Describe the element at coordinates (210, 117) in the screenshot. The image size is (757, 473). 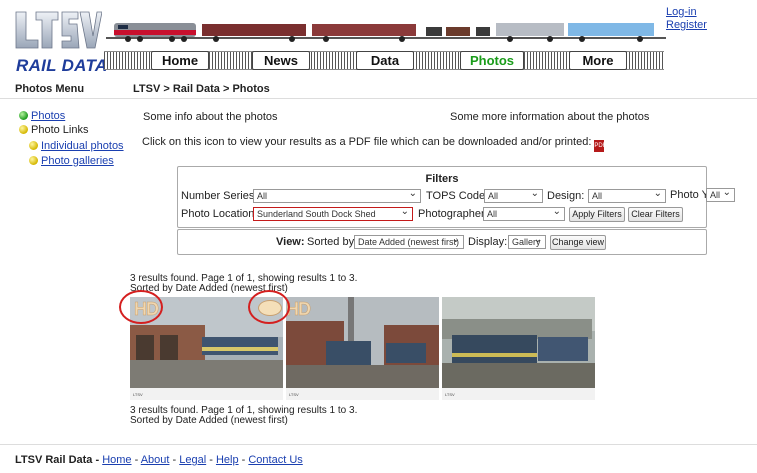
I see `info-left-text: Some info about the photos` at that location.